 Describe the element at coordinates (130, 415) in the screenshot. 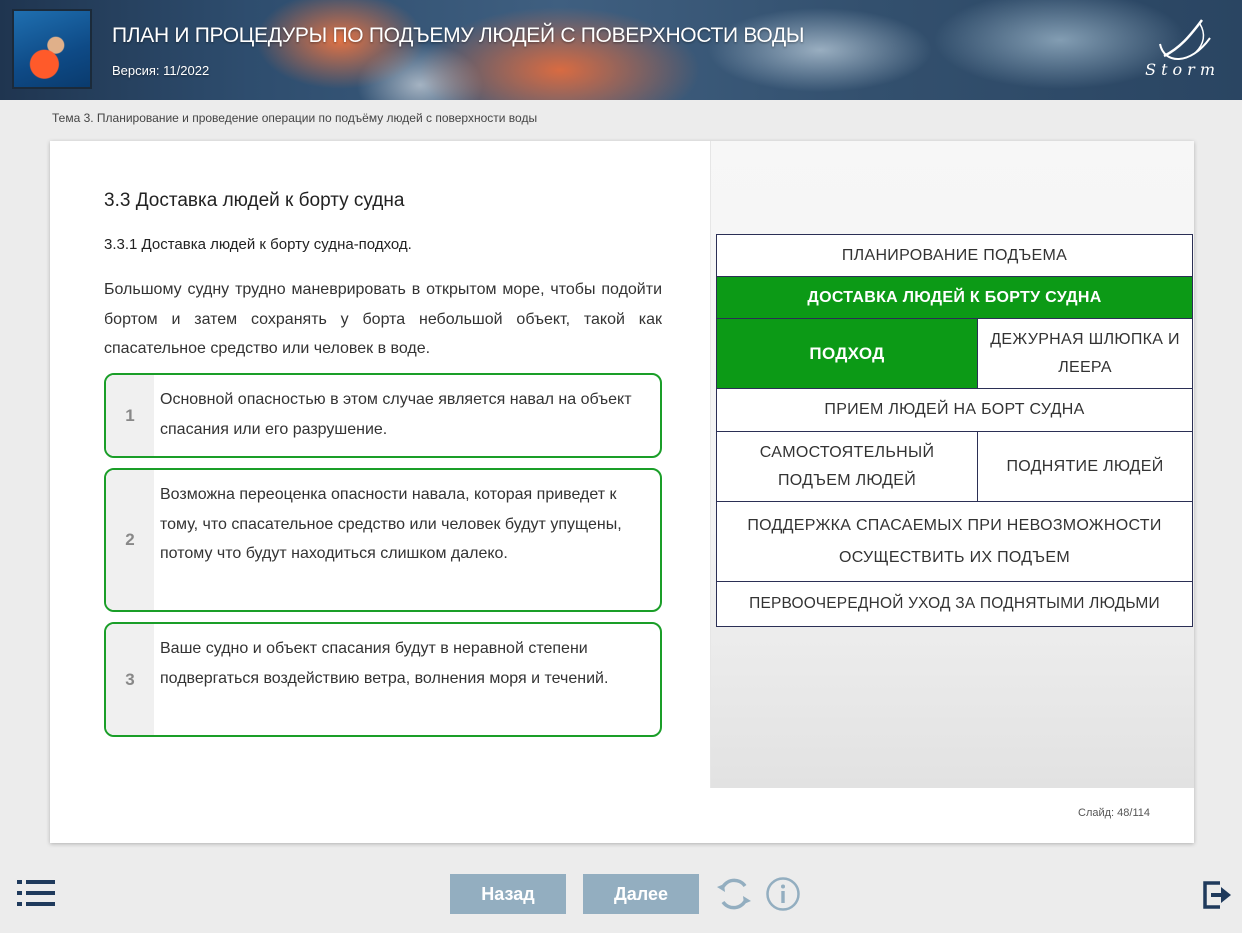

I see `card-number: 1` at that location.